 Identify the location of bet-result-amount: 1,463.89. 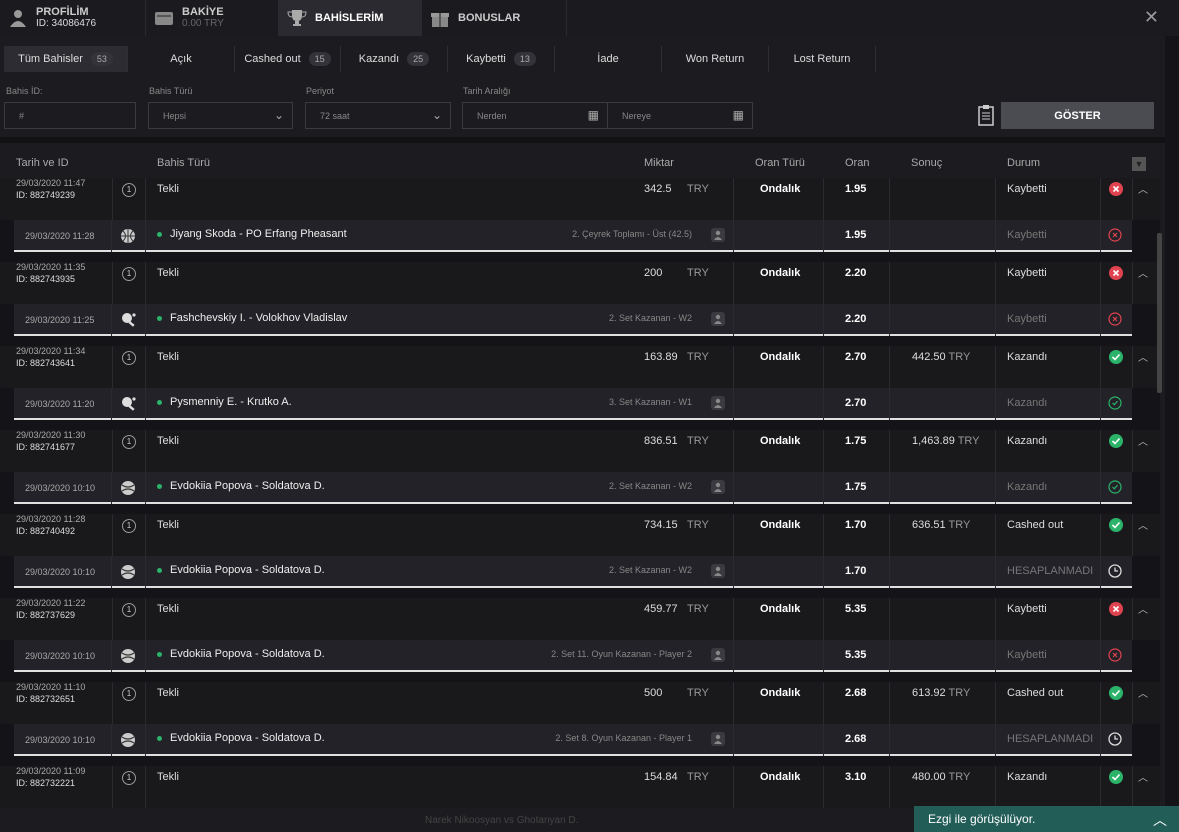
(933, 441).